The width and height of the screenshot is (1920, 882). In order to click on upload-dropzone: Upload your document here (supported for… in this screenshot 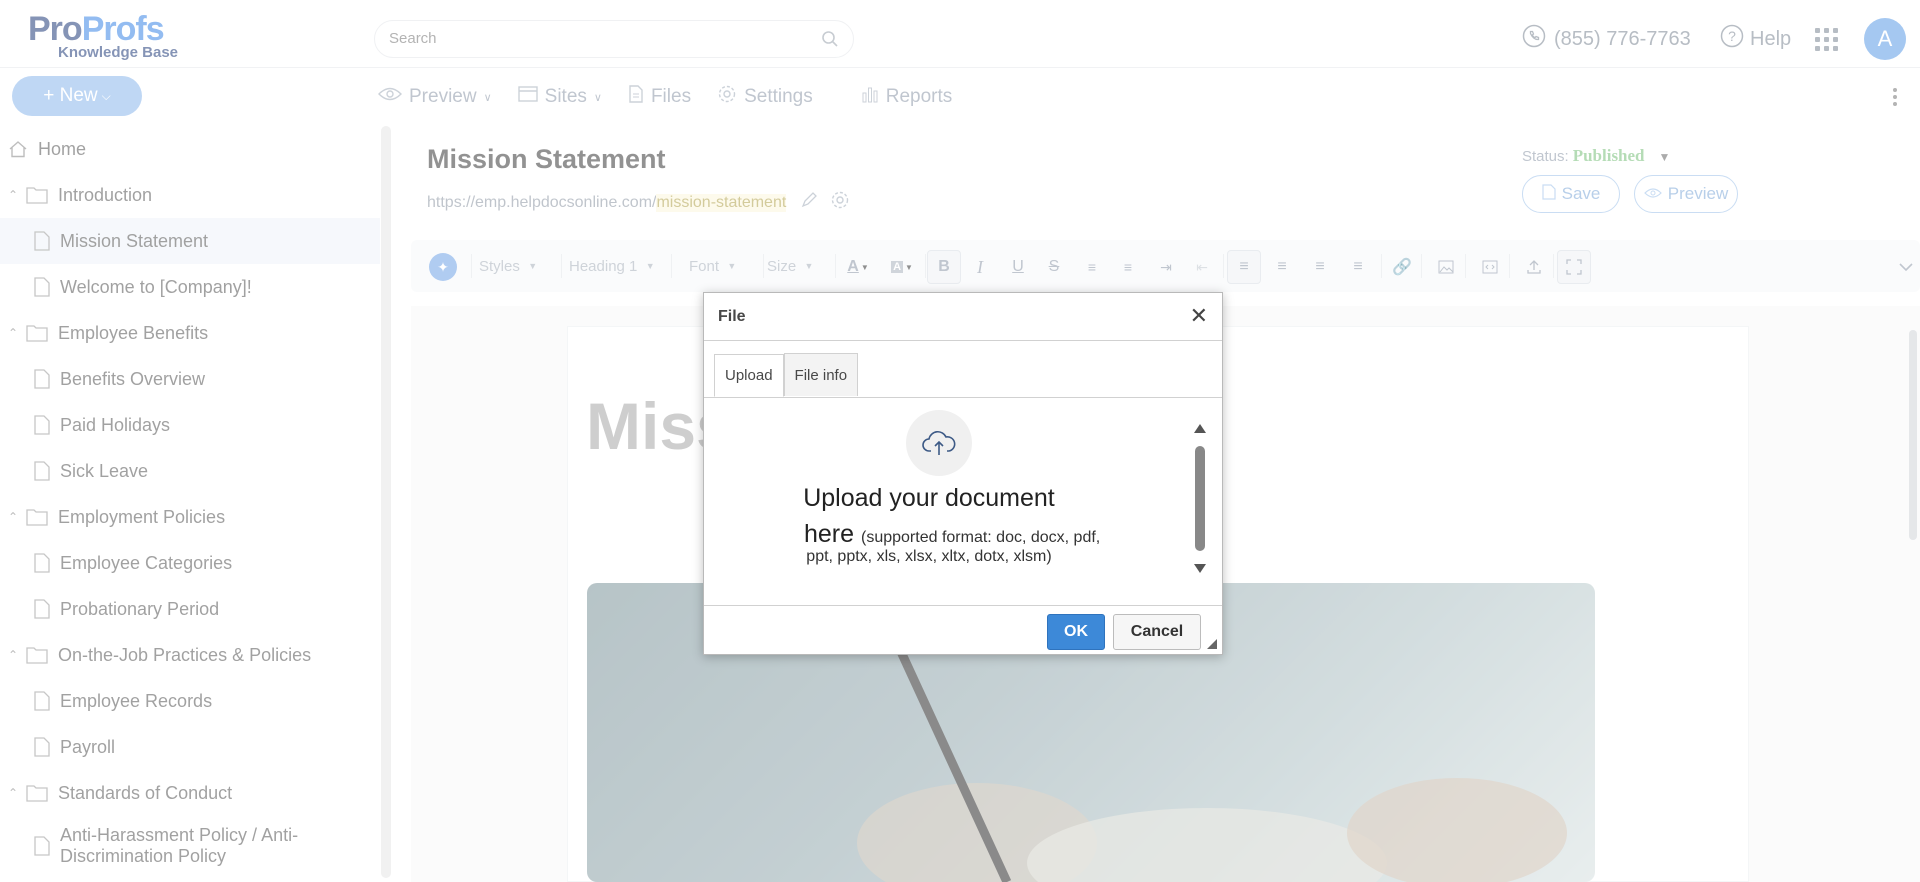, I will do `click(963, 503)`.